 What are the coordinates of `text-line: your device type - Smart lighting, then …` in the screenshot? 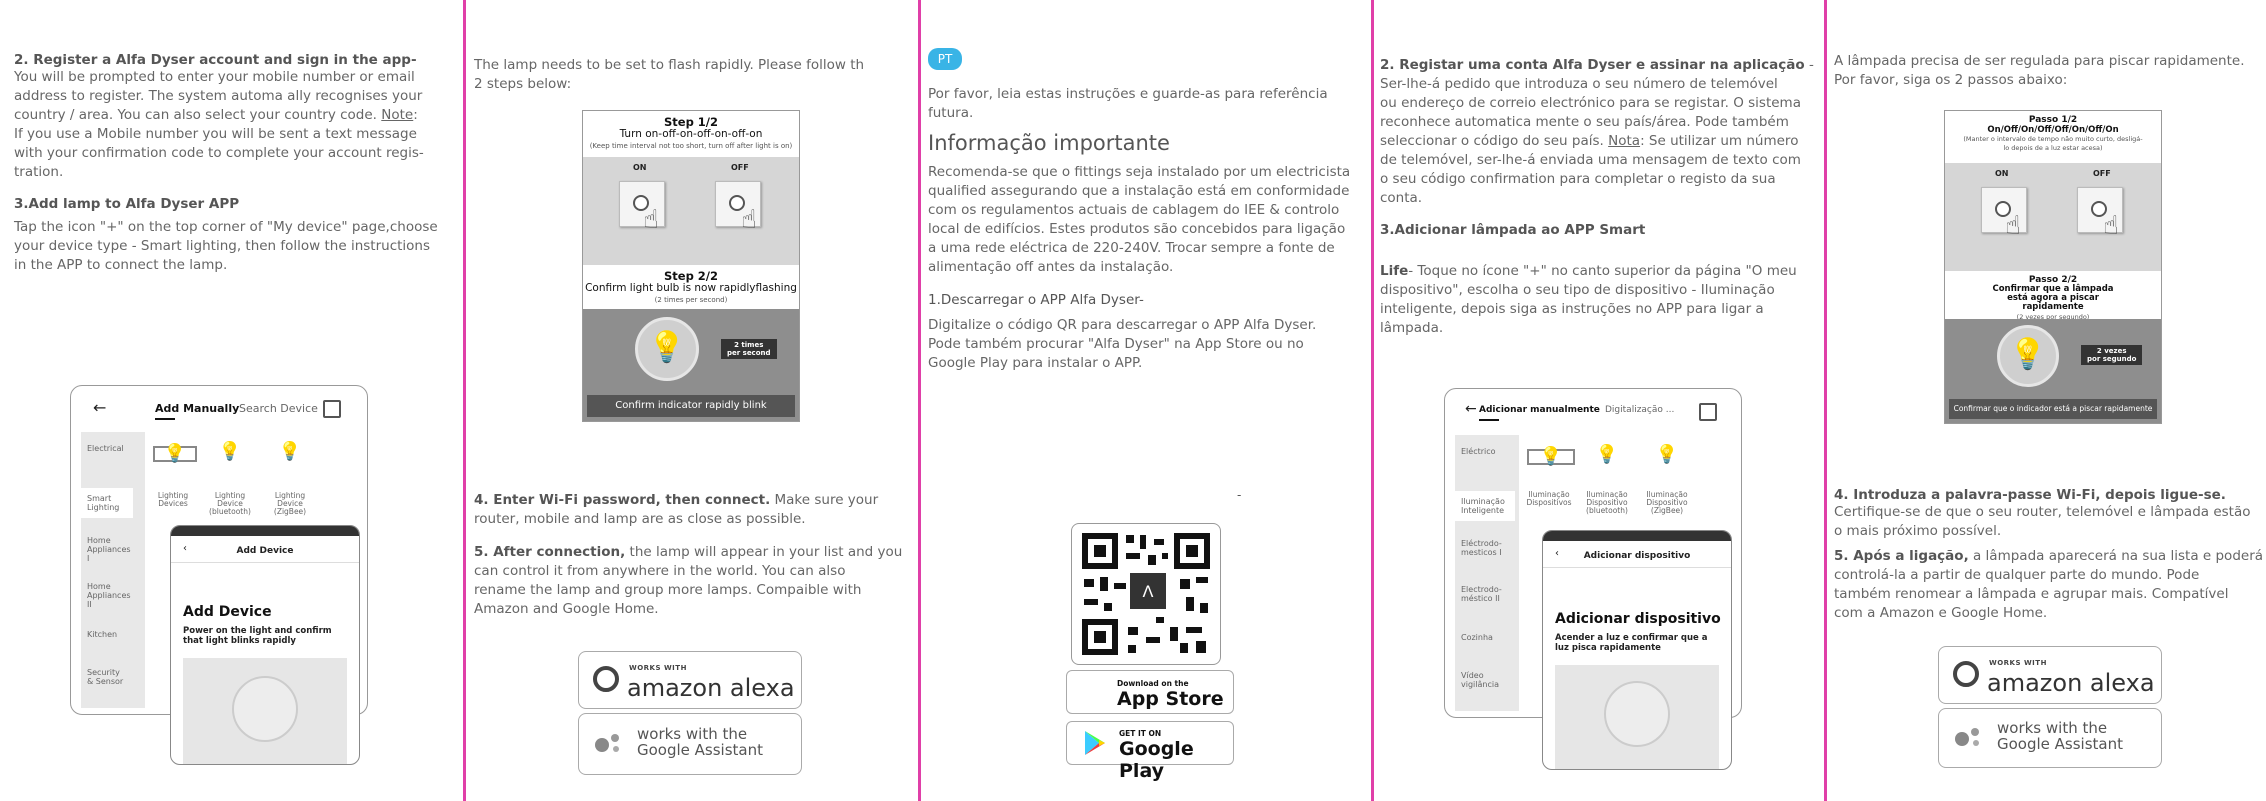 It's located at (222, 246).